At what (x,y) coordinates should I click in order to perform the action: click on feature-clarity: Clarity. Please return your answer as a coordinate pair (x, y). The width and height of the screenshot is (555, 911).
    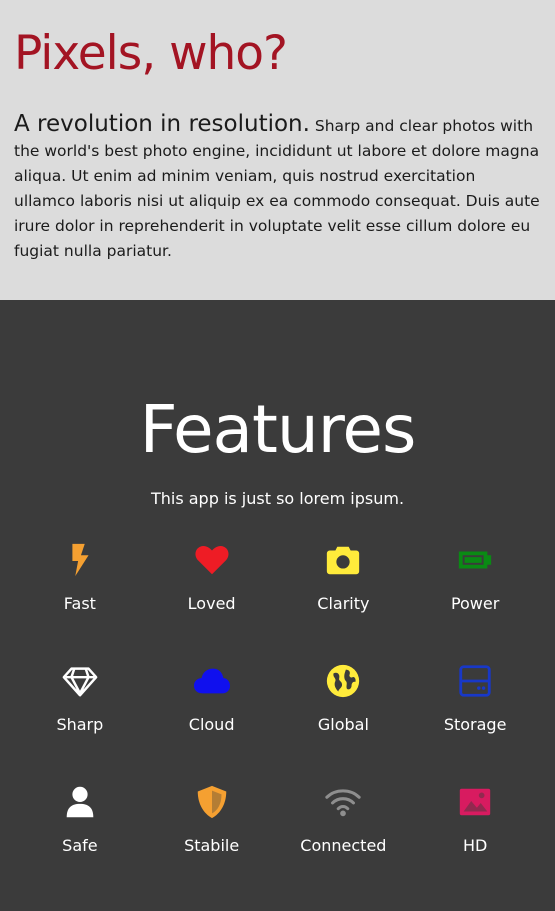
    Looking at the image, I should click on (344, 578).